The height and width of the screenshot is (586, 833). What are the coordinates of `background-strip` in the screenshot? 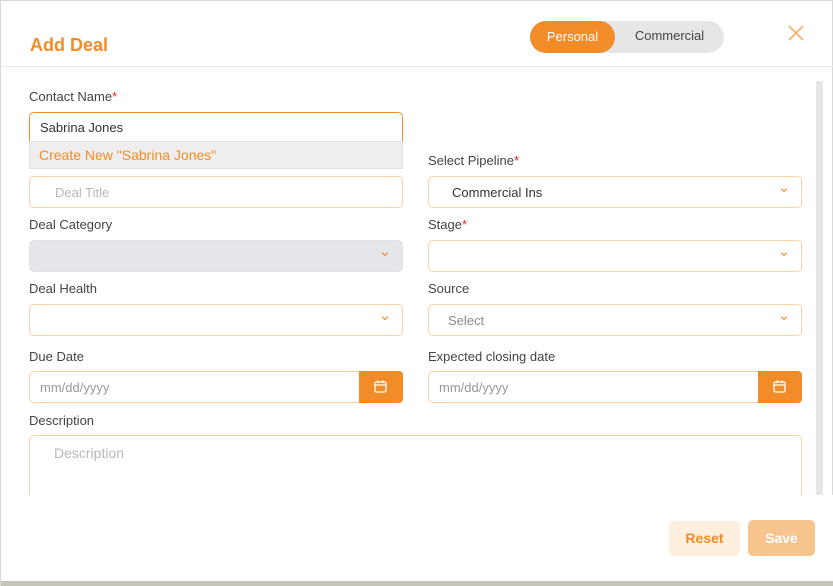 It's located at (417, 583).